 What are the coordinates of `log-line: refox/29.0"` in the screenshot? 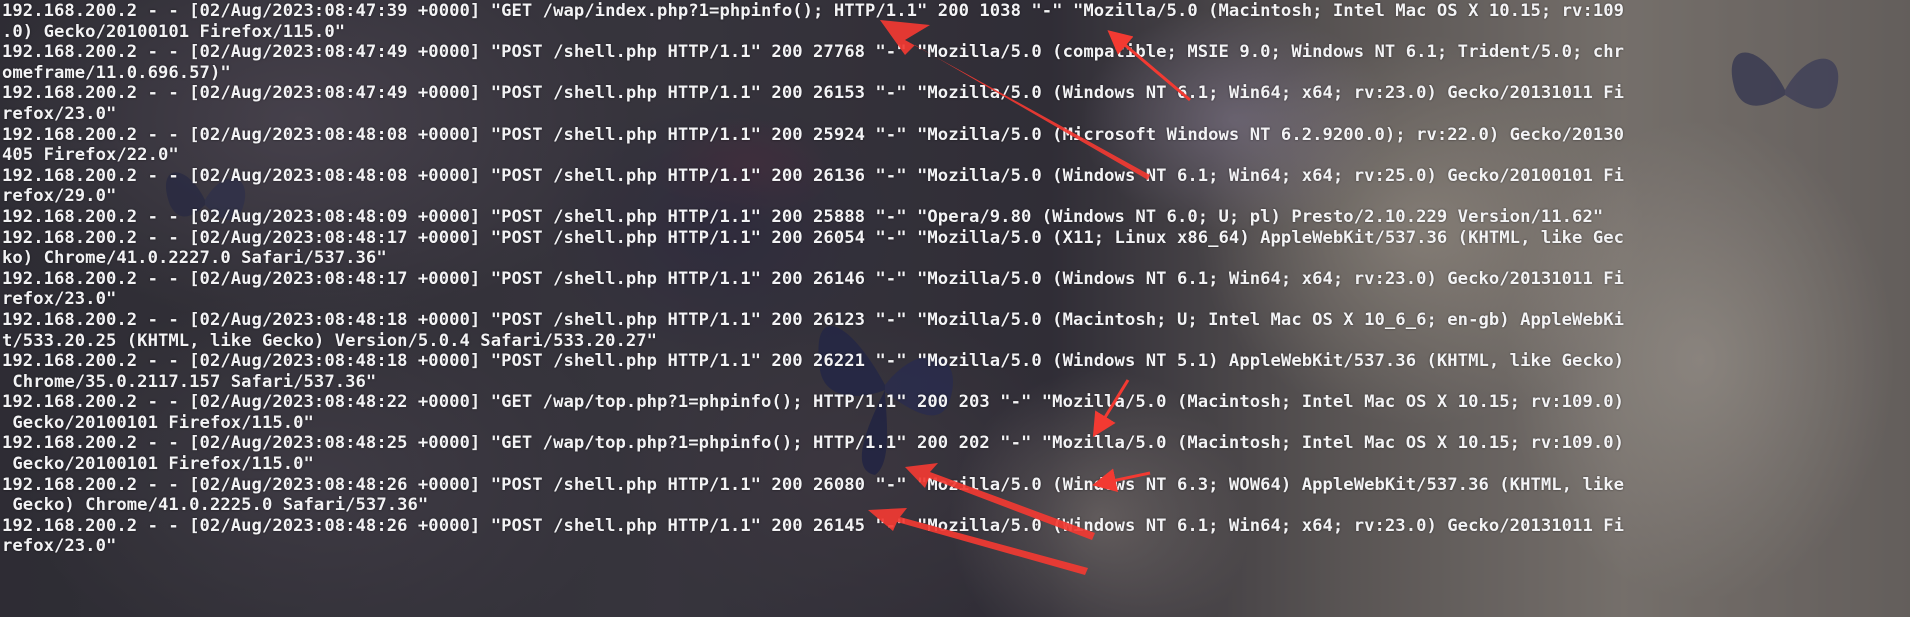 It's located at (59, 196).